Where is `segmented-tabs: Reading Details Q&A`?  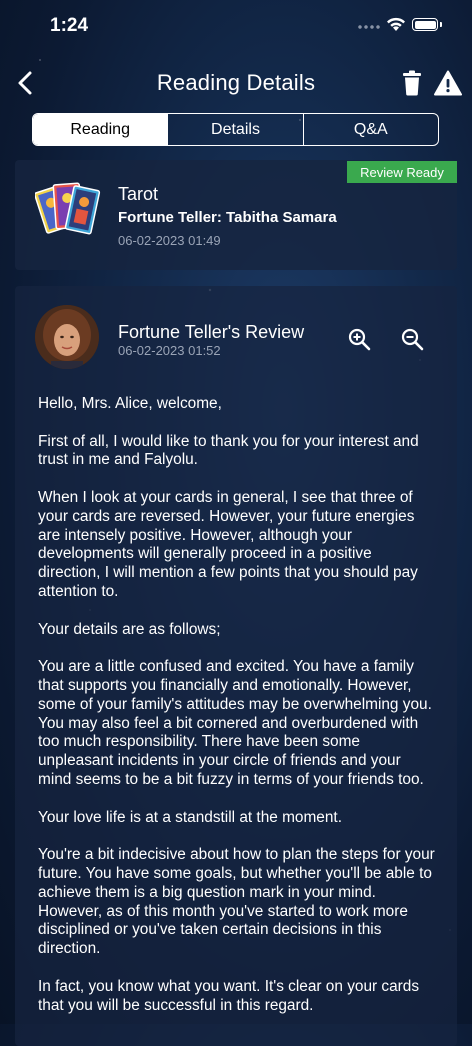
segmented-tabs: Reading Details Q&A is located at coordinates (235, 129).